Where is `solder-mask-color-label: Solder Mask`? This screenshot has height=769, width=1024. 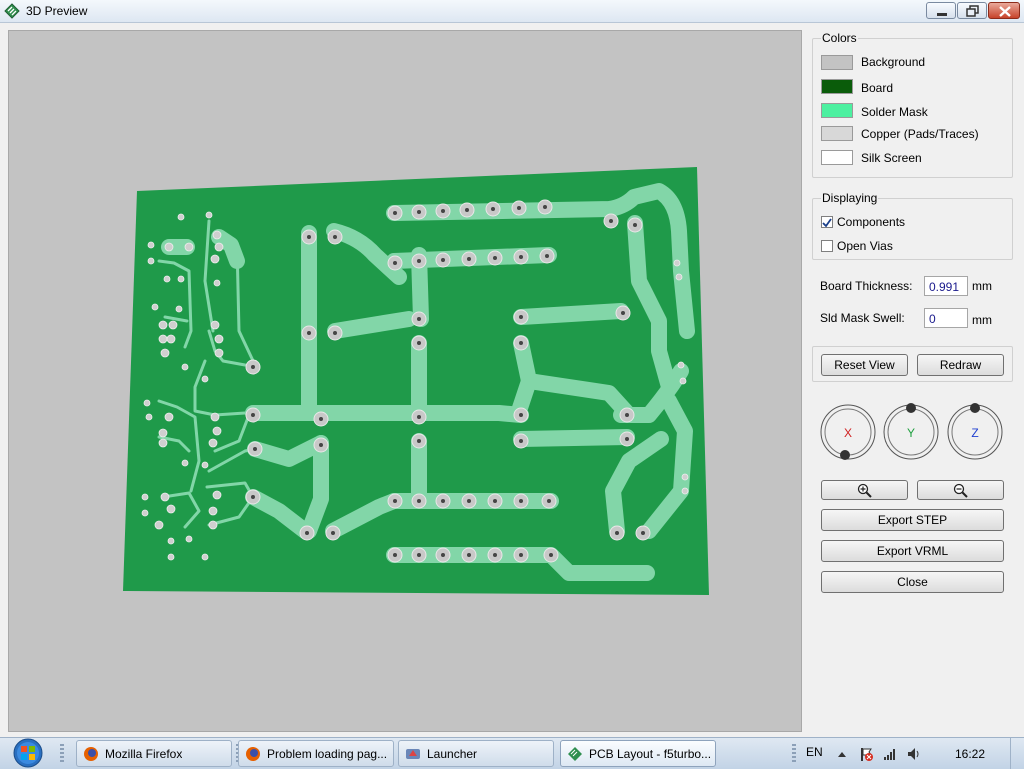
solder-mask-color-label: Solder Mask is located at coordinates (894, 112).